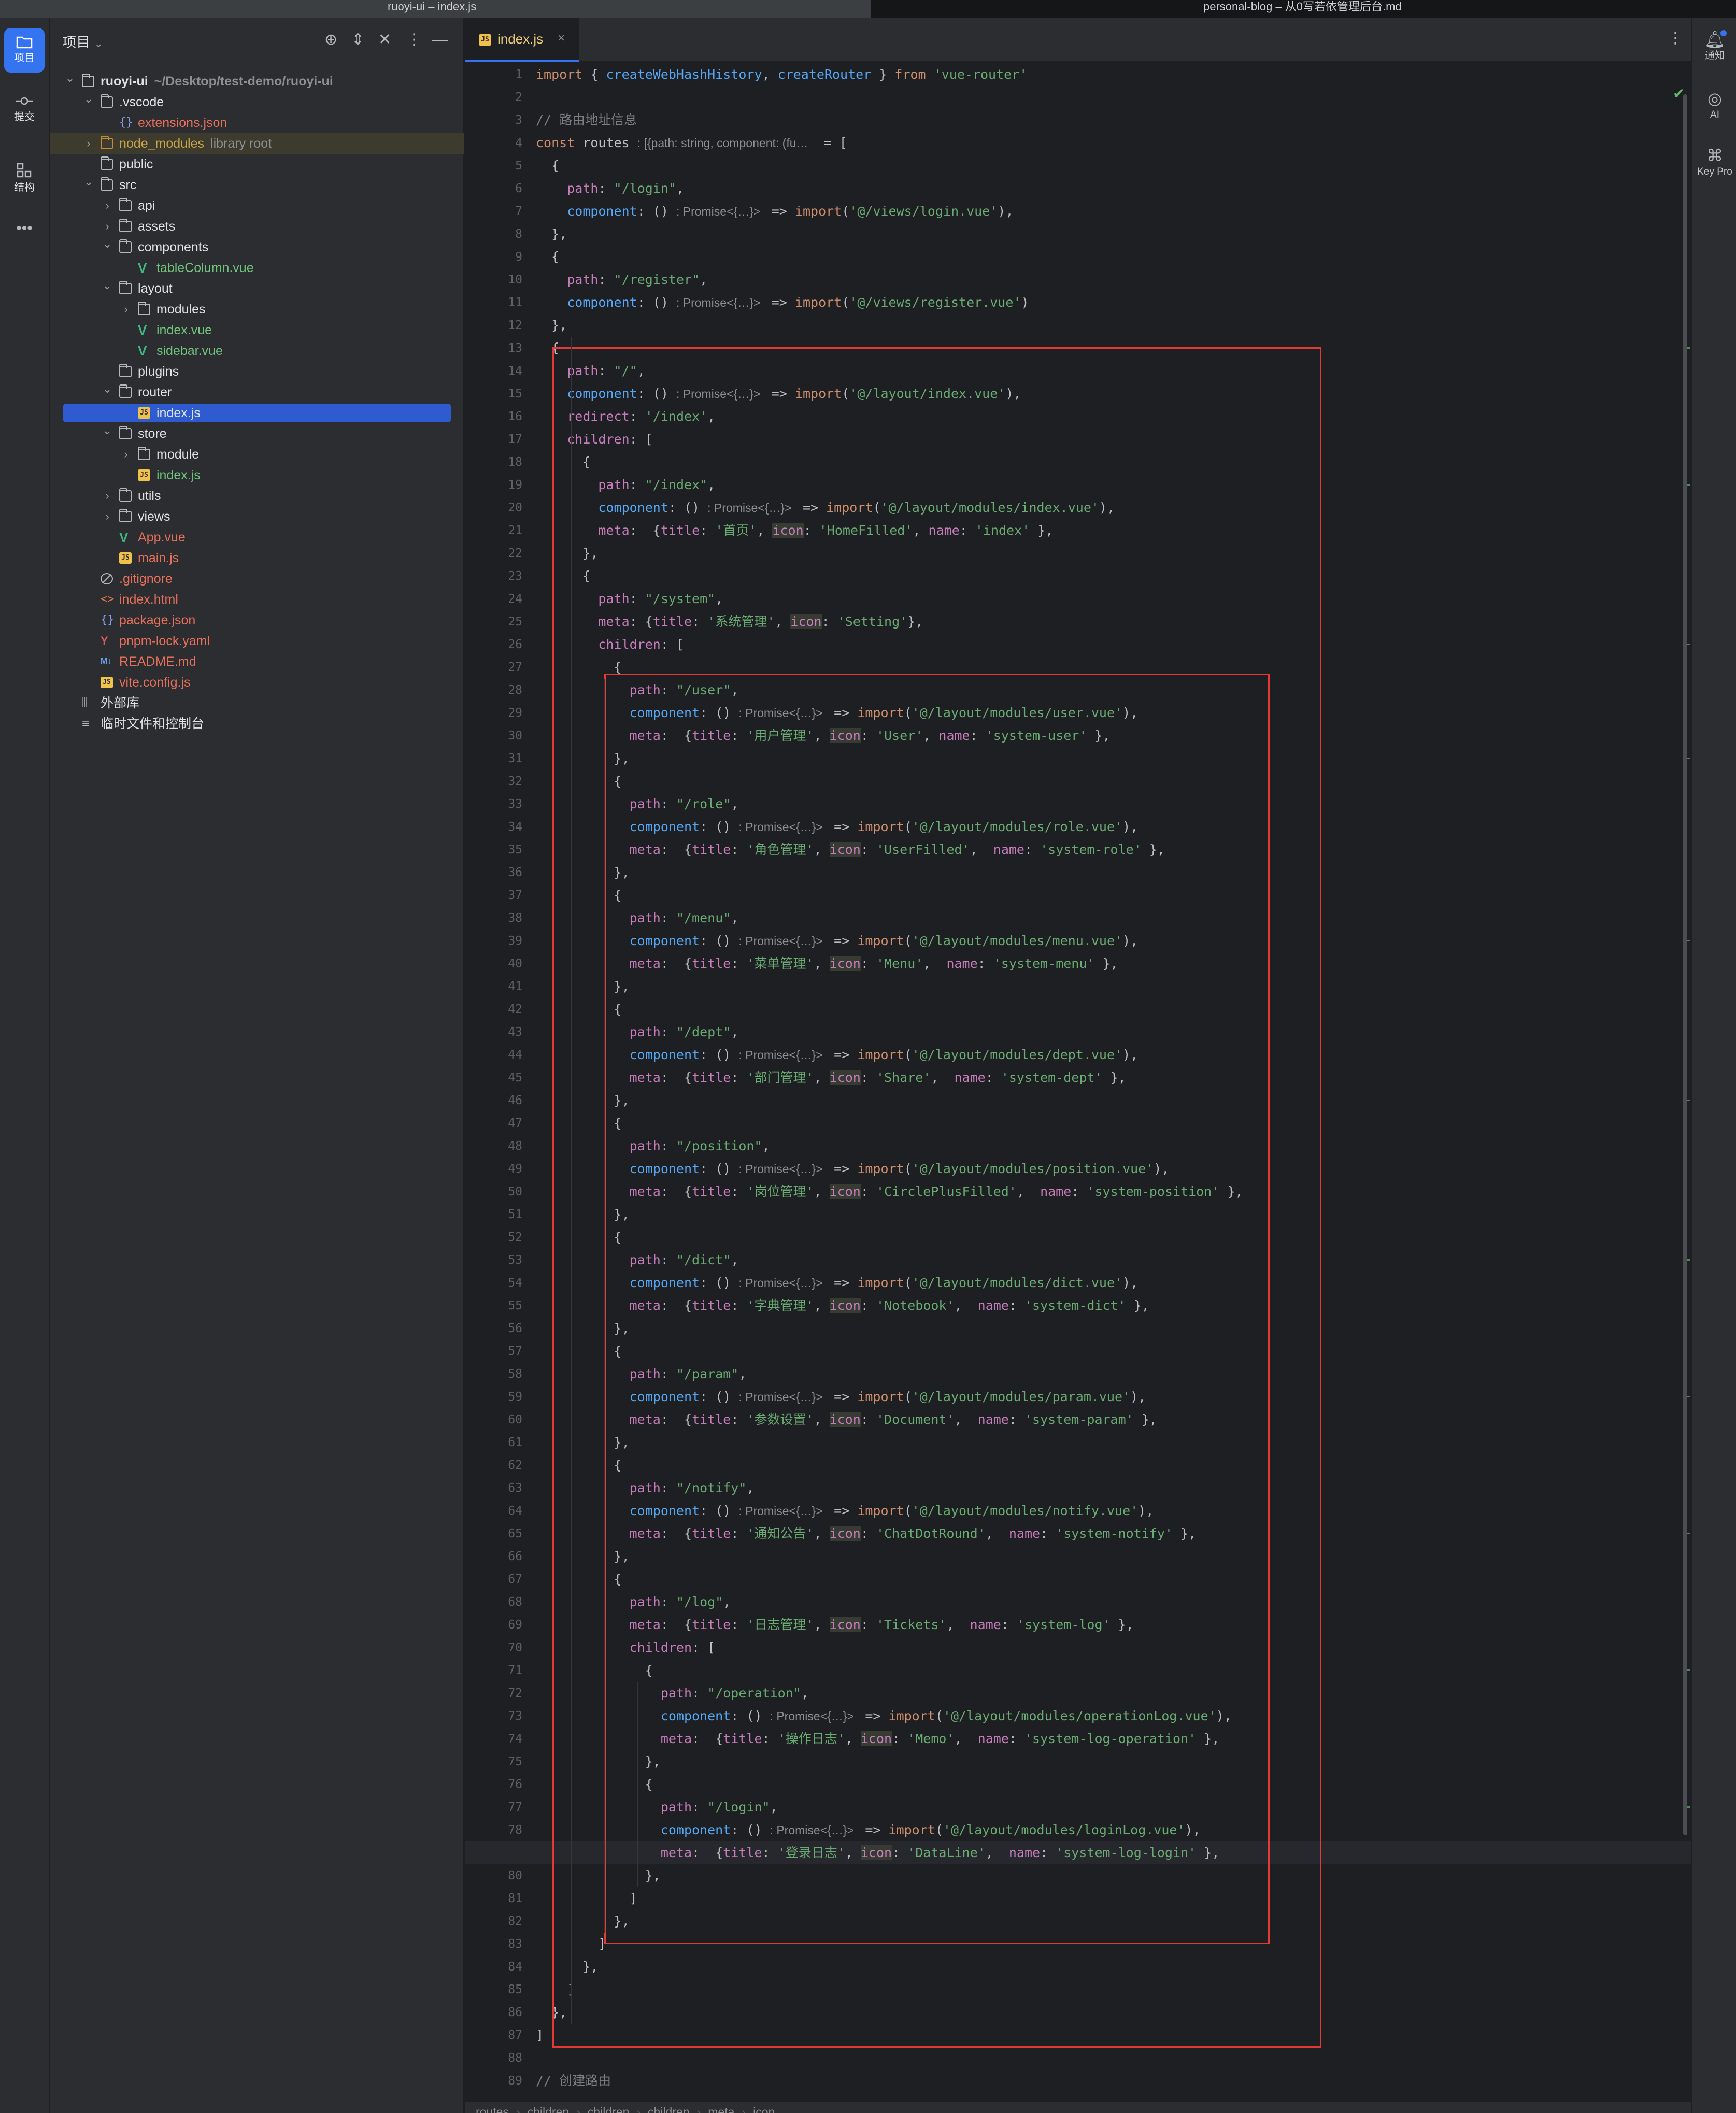 The height and width of the screenshot is (2113, 1736). What do you see at coordinates (1714, 161) in the screenshot?
I see `key-promoter-button: ⌘ Key Pro` at bounding box center [1714, 161].